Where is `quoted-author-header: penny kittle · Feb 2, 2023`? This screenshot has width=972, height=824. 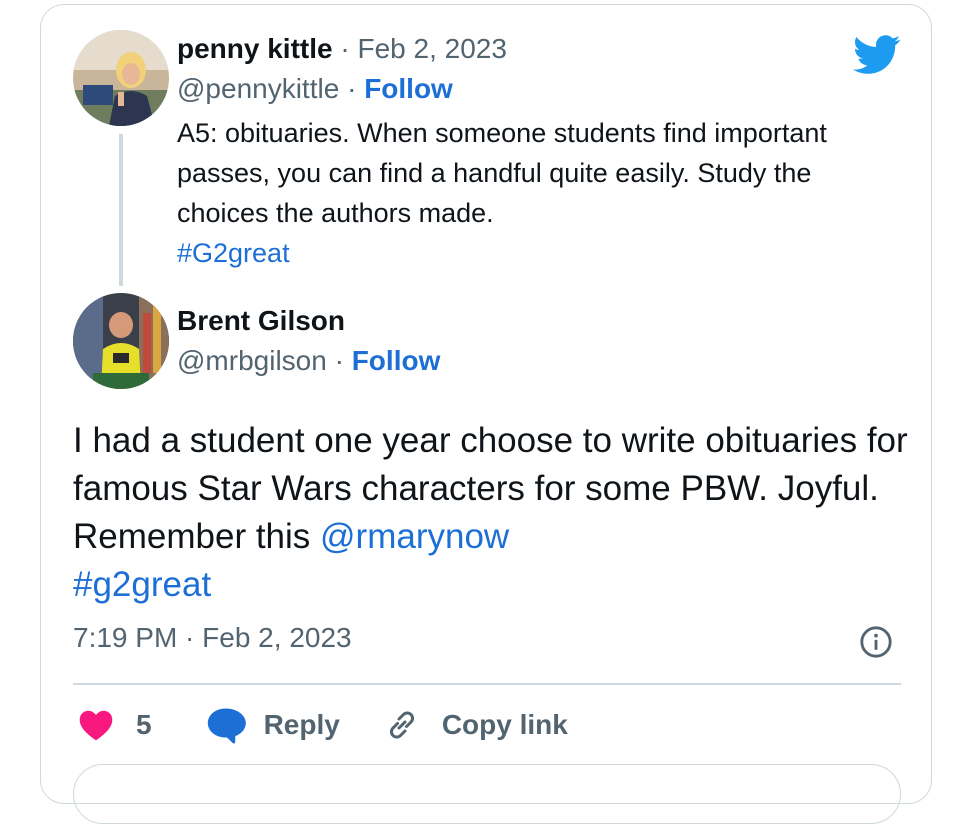 quoted-author-header: penny kittle · Feb 2, 2023 is located at coordinates (342, 49).